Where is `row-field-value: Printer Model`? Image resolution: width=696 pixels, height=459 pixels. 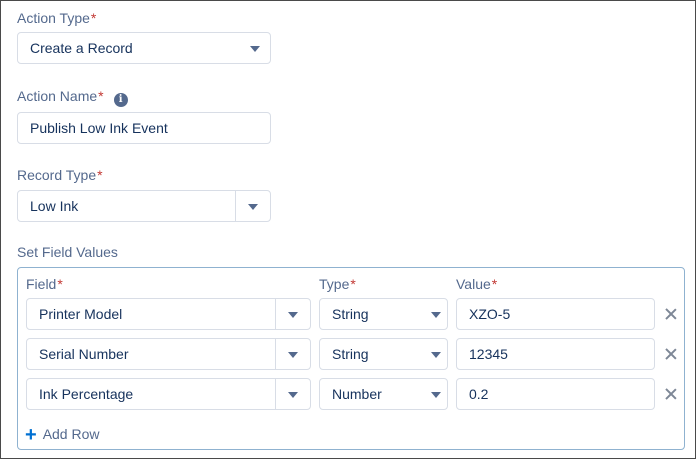
row-field-value: Printer Model is located at coordinates (81, 314).